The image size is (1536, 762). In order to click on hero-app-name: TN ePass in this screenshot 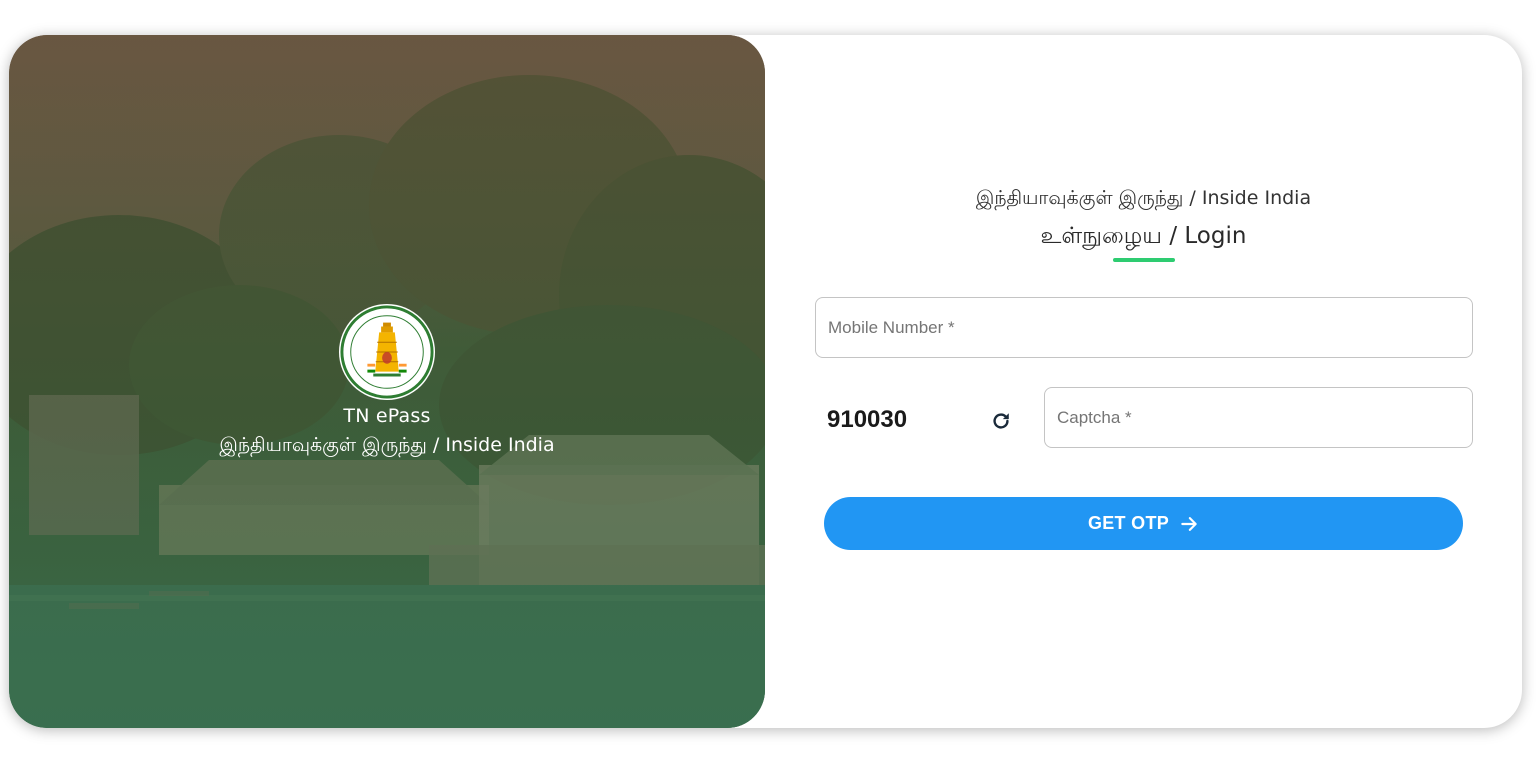, I will do `click(387, 416)`.